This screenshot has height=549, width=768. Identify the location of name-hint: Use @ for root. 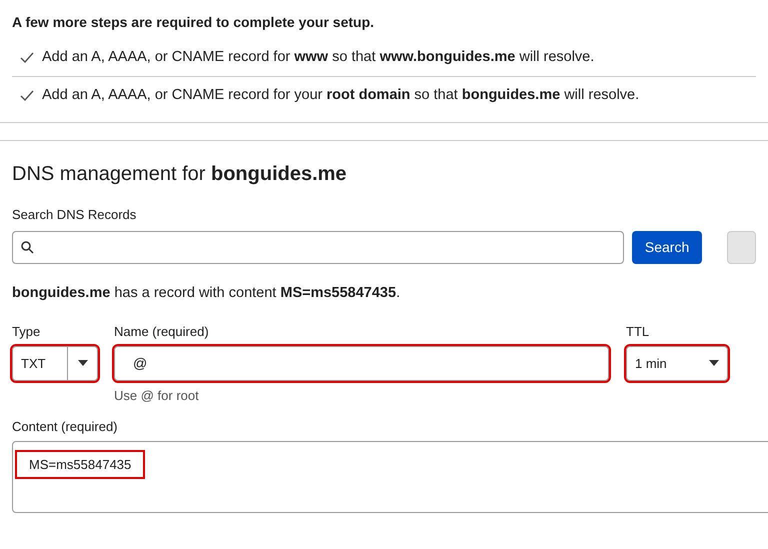
(157, 395).